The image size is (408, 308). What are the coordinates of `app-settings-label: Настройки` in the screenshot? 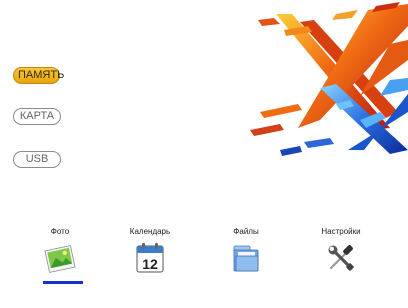 It's located at (341, 231).